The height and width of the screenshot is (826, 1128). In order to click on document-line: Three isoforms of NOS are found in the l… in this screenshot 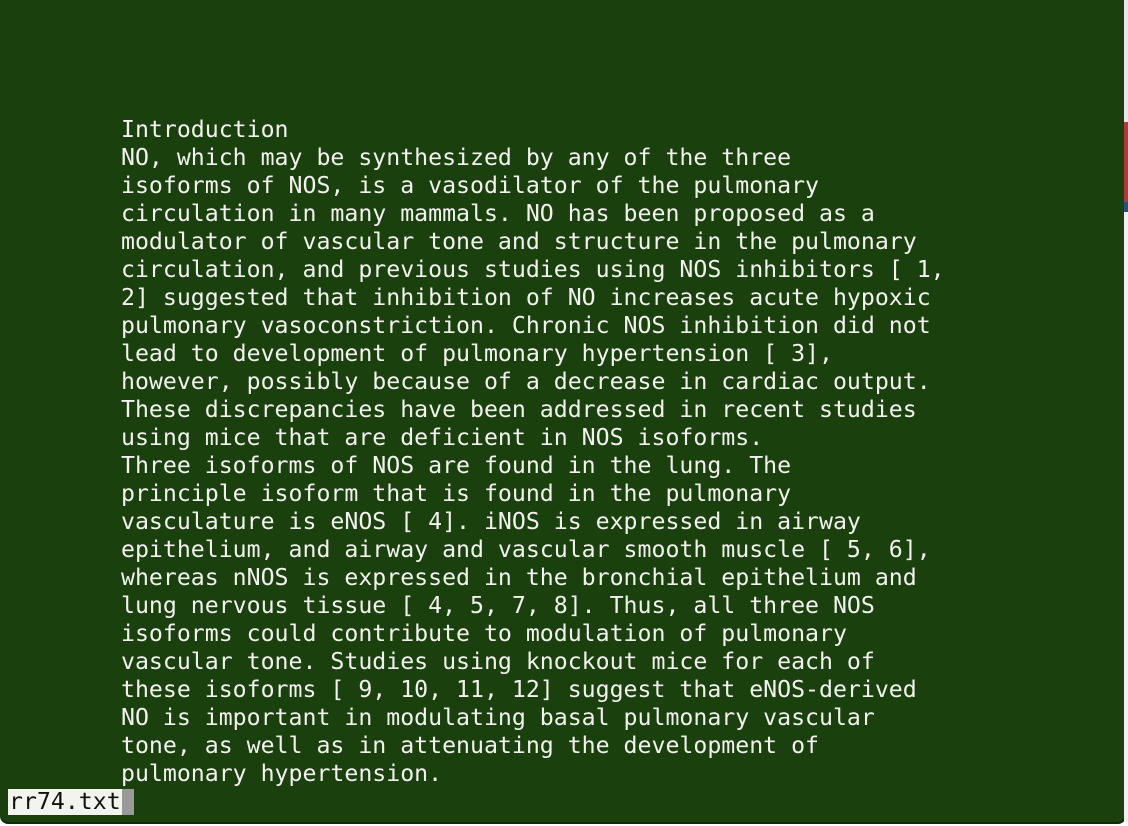, I will do `click(456, 465)`.